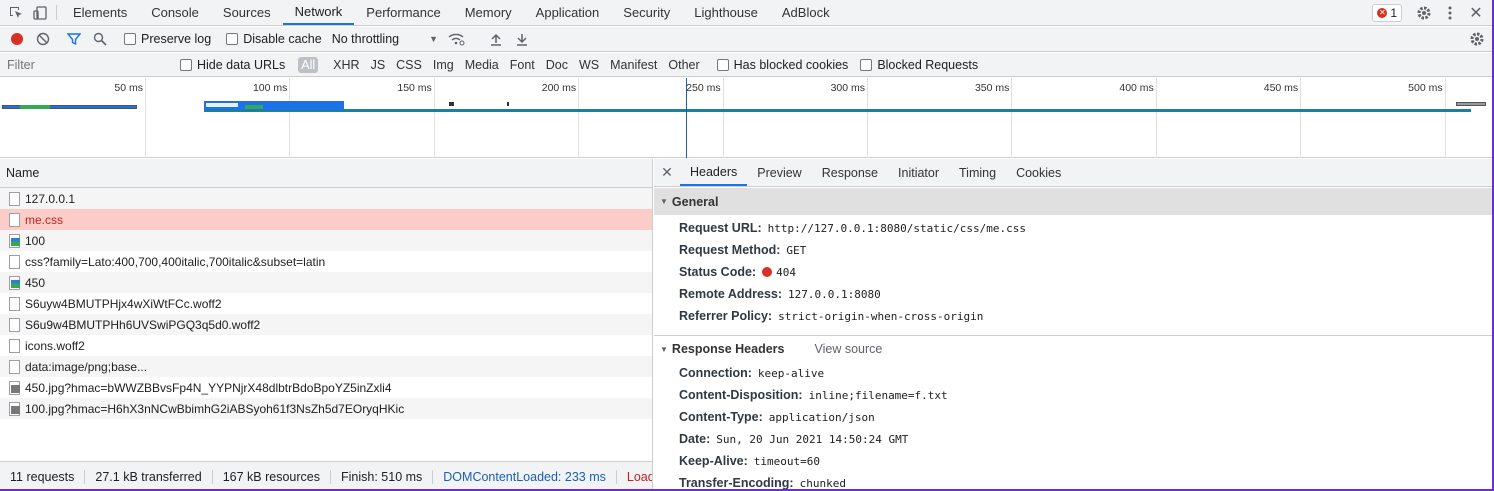 This screenshot has width=1494, height=491. Describe the element at coordinates (385, 39) in the screenshot. I see `throttling-select: No throttling ▼` at that location.